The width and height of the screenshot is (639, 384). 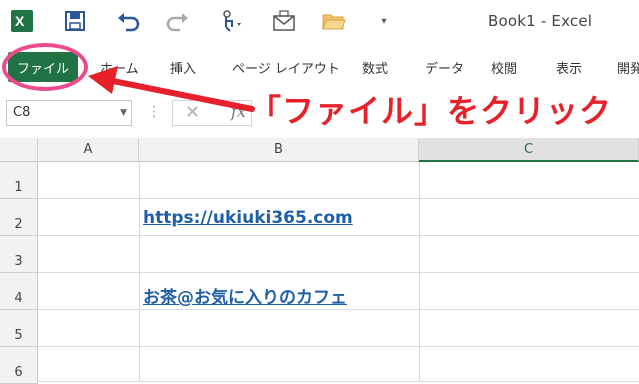 What do you see at coordinates (431, 111) in the screenshot?
I see `annotation-text: 「ファイル」をクリック` at bounding box center [431, 111].